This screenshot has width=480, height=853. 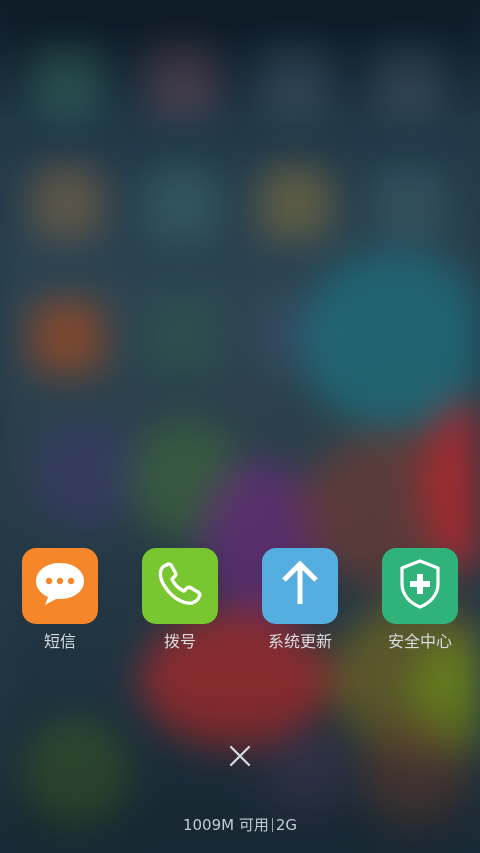 What do you see at coordinates (225, 825) in the screenshot?
I see `memory-available: 1009M 可用` at bounding box center [225, 825].